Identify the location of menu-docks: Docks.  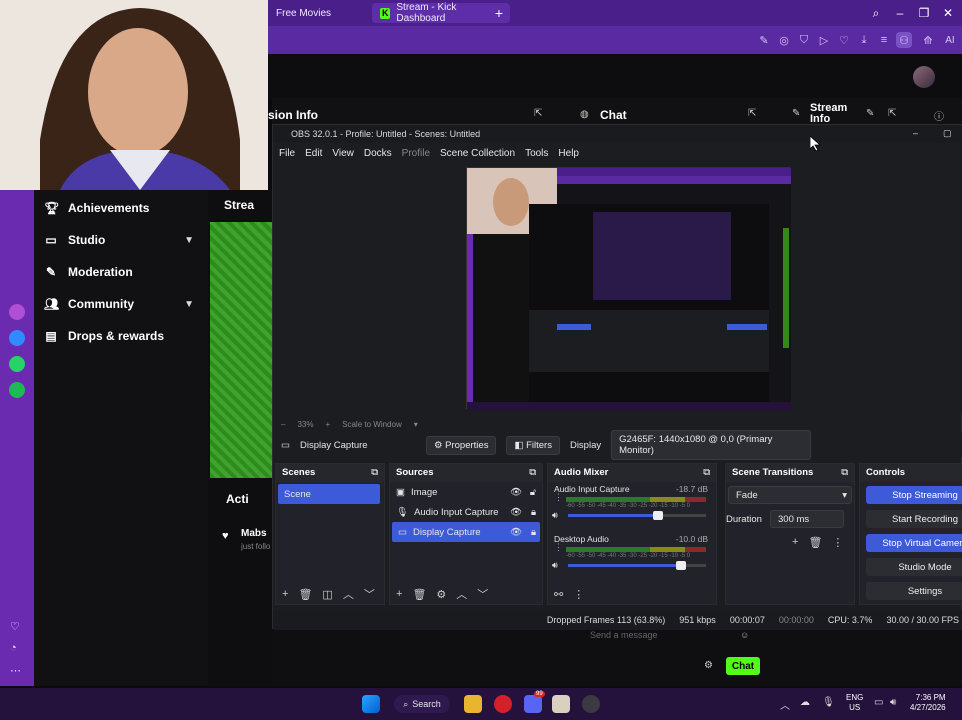
(378, 153).